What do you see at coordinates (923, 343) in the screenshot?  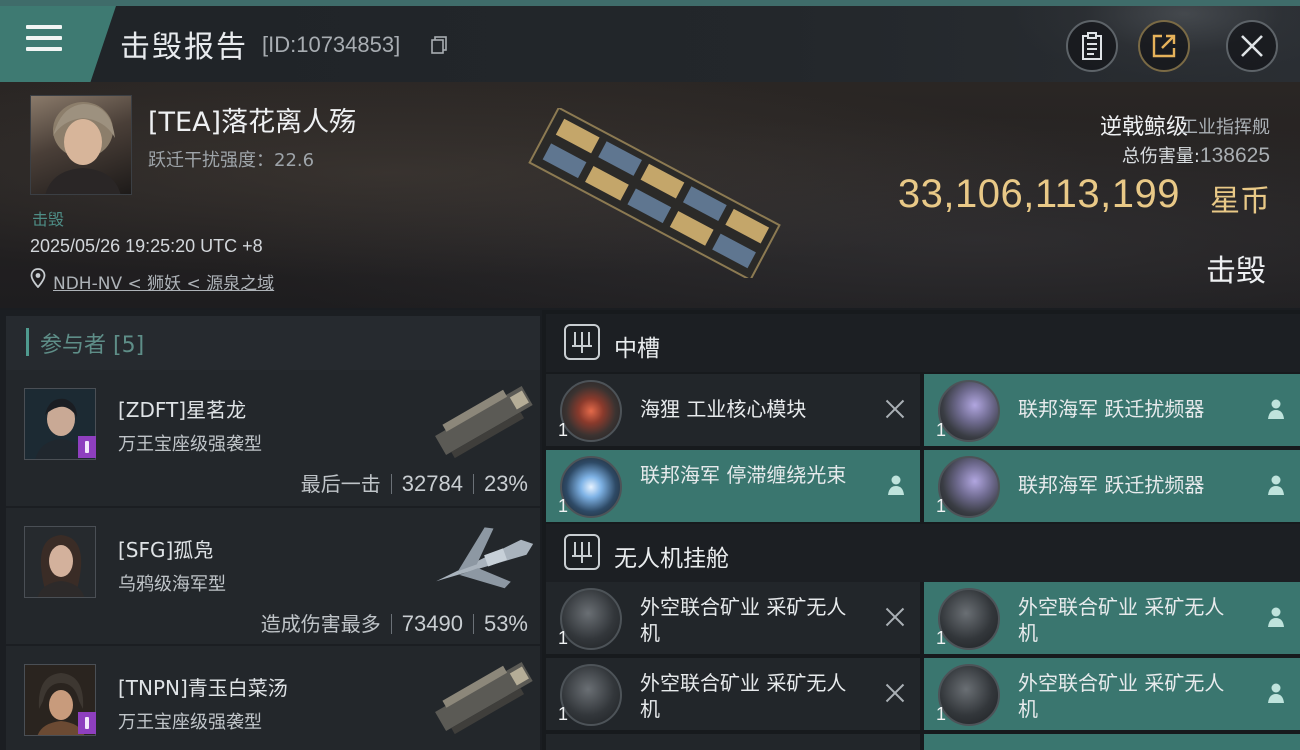 I see `mid-slot-header: 中槽` at bounding box center [923, 343].